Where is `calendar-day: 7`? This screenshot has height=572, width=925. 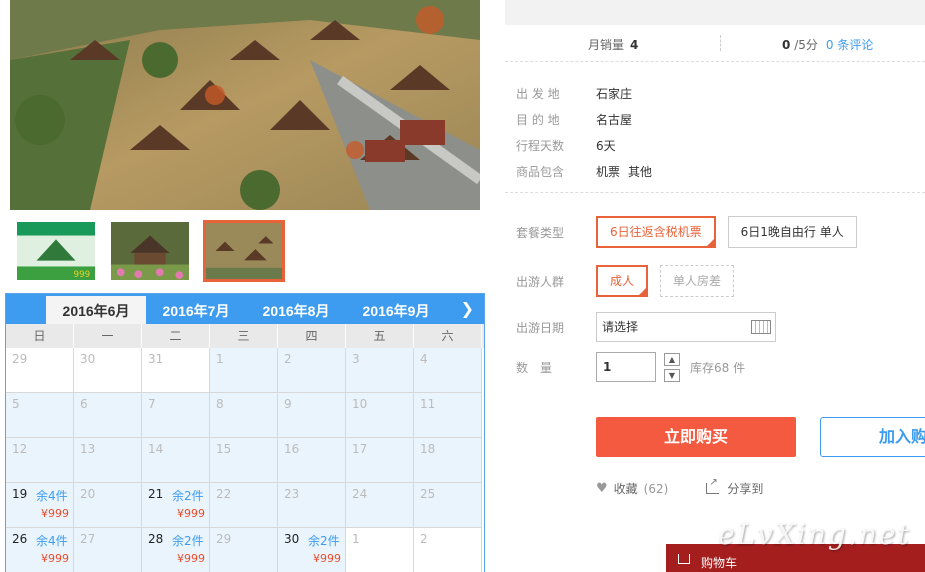 calendar-day: 7 is located at coordinates (176, 415).